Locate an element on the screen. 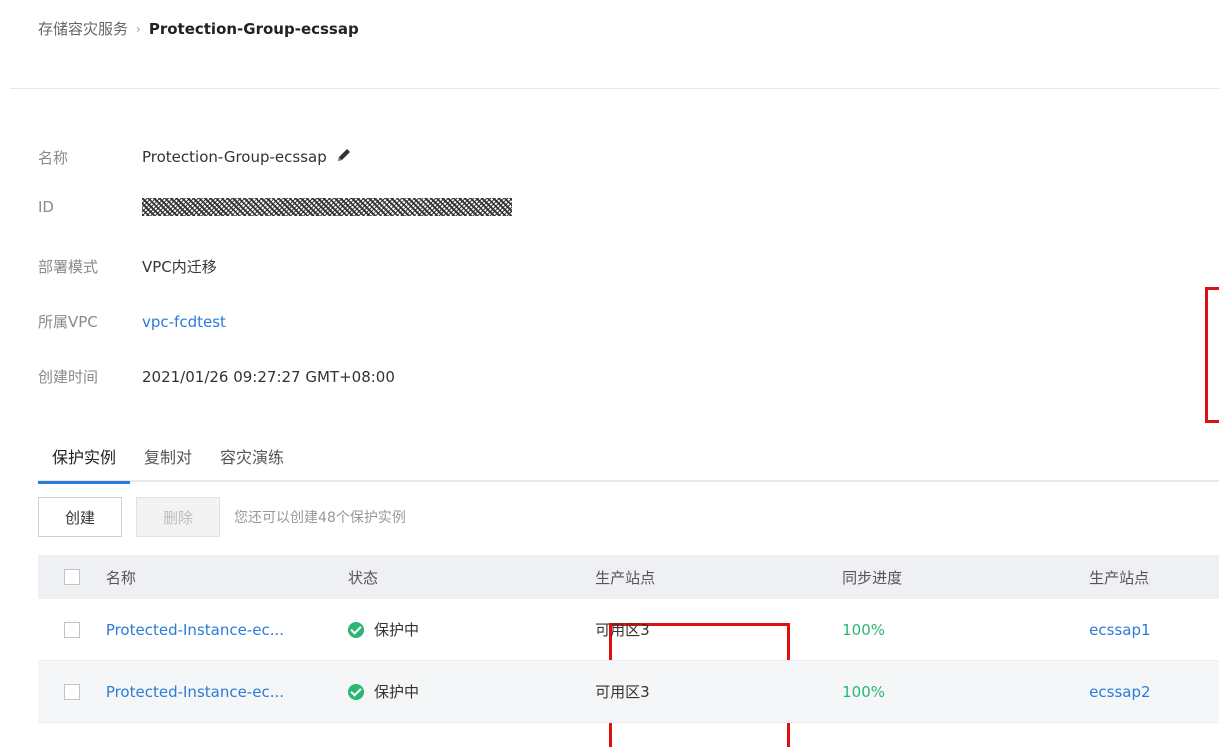 The width and height of the screenshot is (1219, 747). highlight-box-right is located at coordinates (1212, 355).